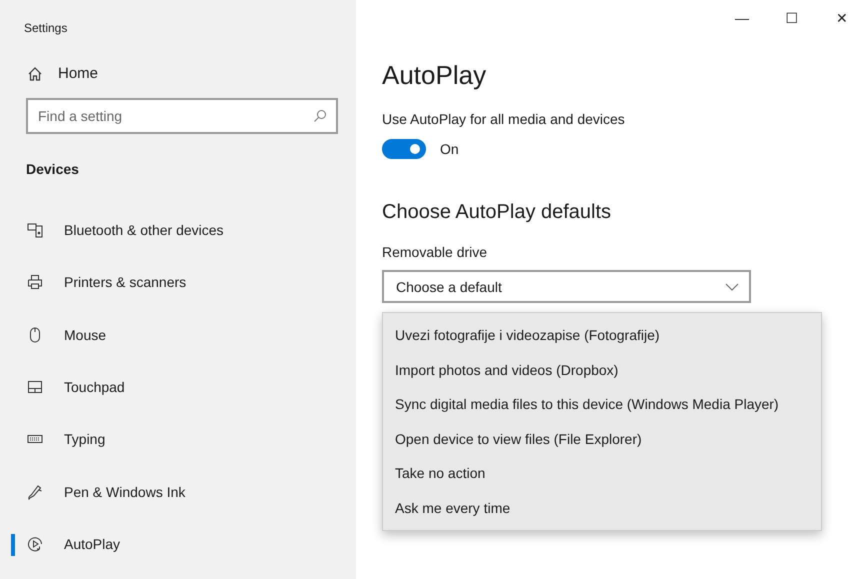 Image resolution: width=867 pixels, height=579 pixels. What do you see at coordinates (35, 492) in the screenshot?
I see `pen-icon` at bounding box center [35, 492].